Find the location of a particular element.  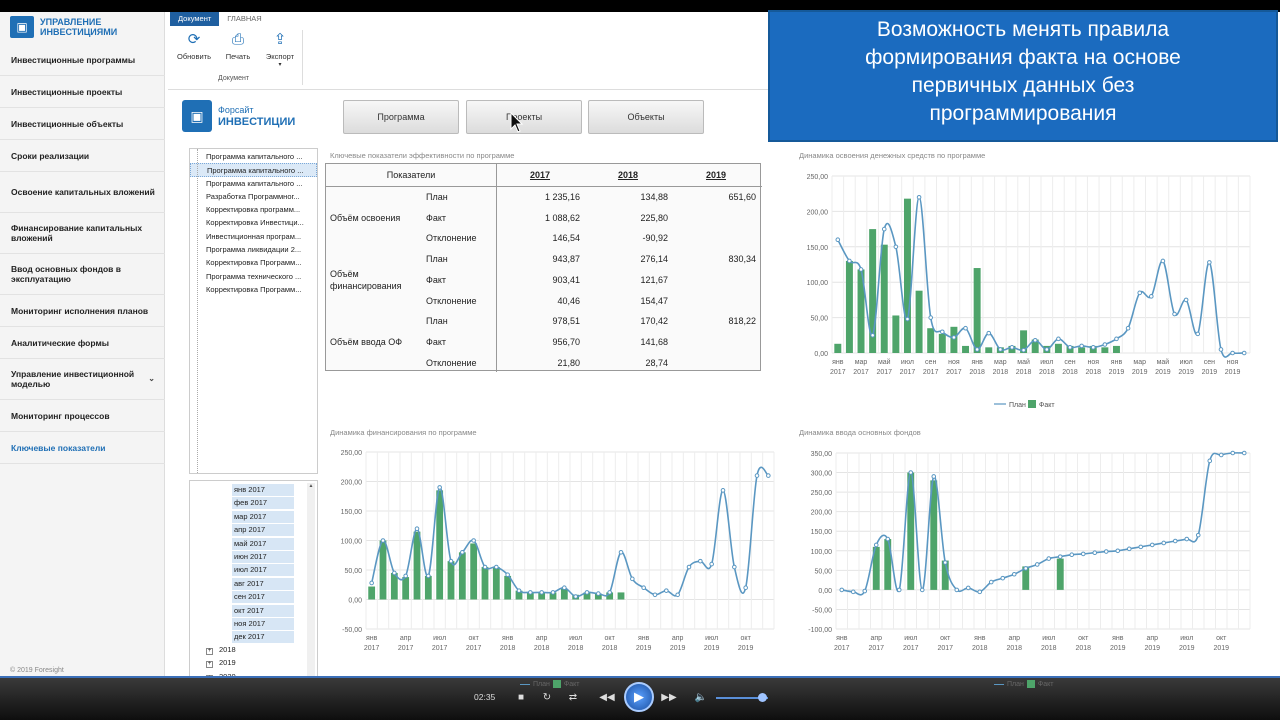

kpi-header-year: 2018 is located at coordinates (628, 175).